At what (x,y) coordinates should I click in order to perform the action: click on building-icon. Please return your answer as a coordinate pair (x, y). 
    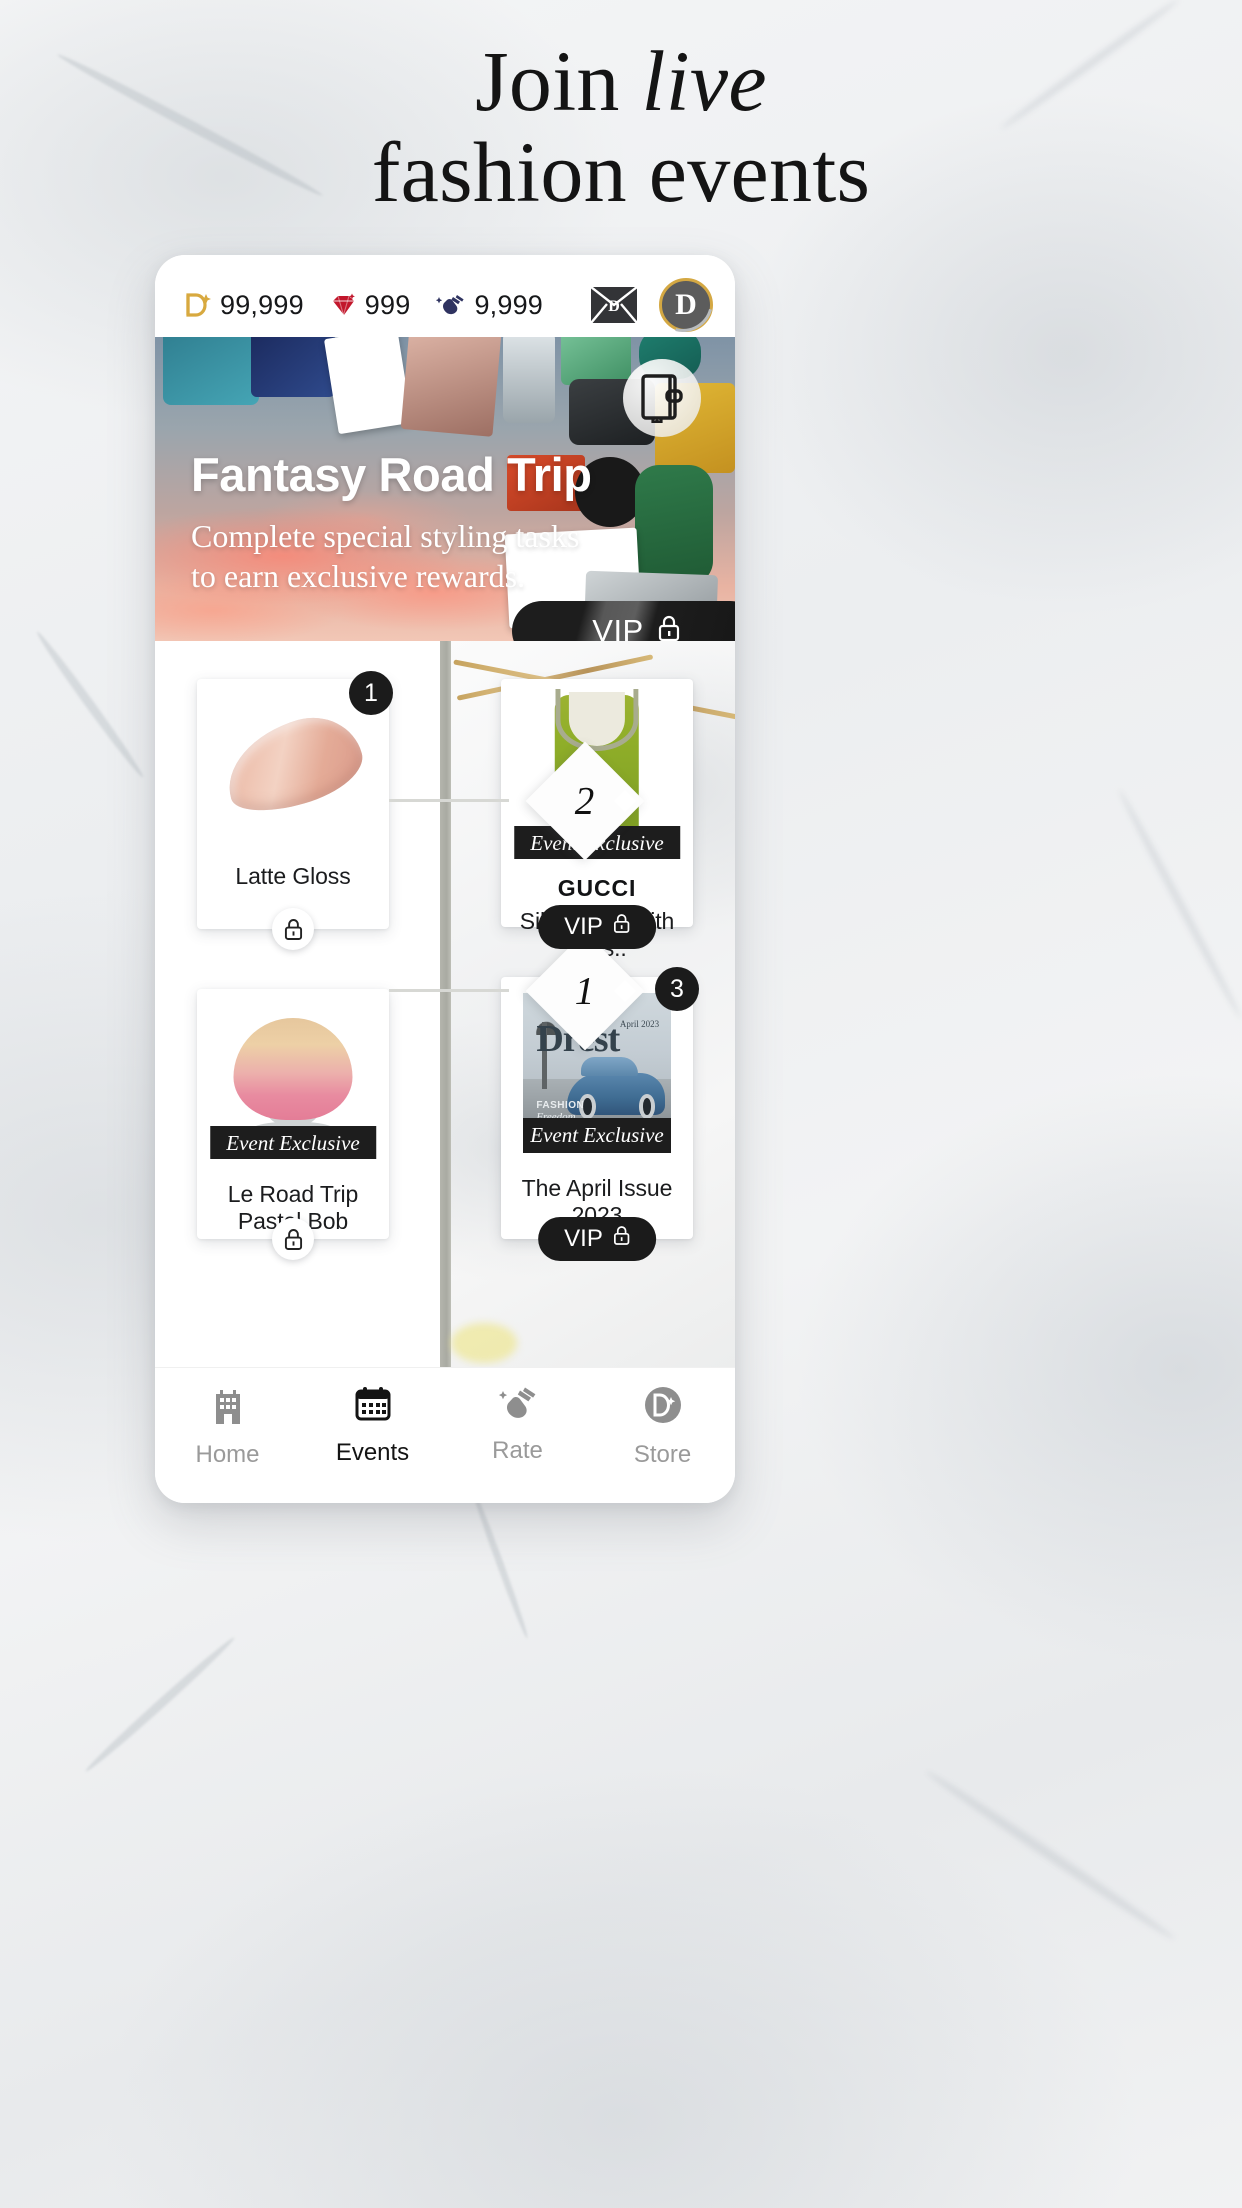
    Looking at the image, I should click on (228, 1407).